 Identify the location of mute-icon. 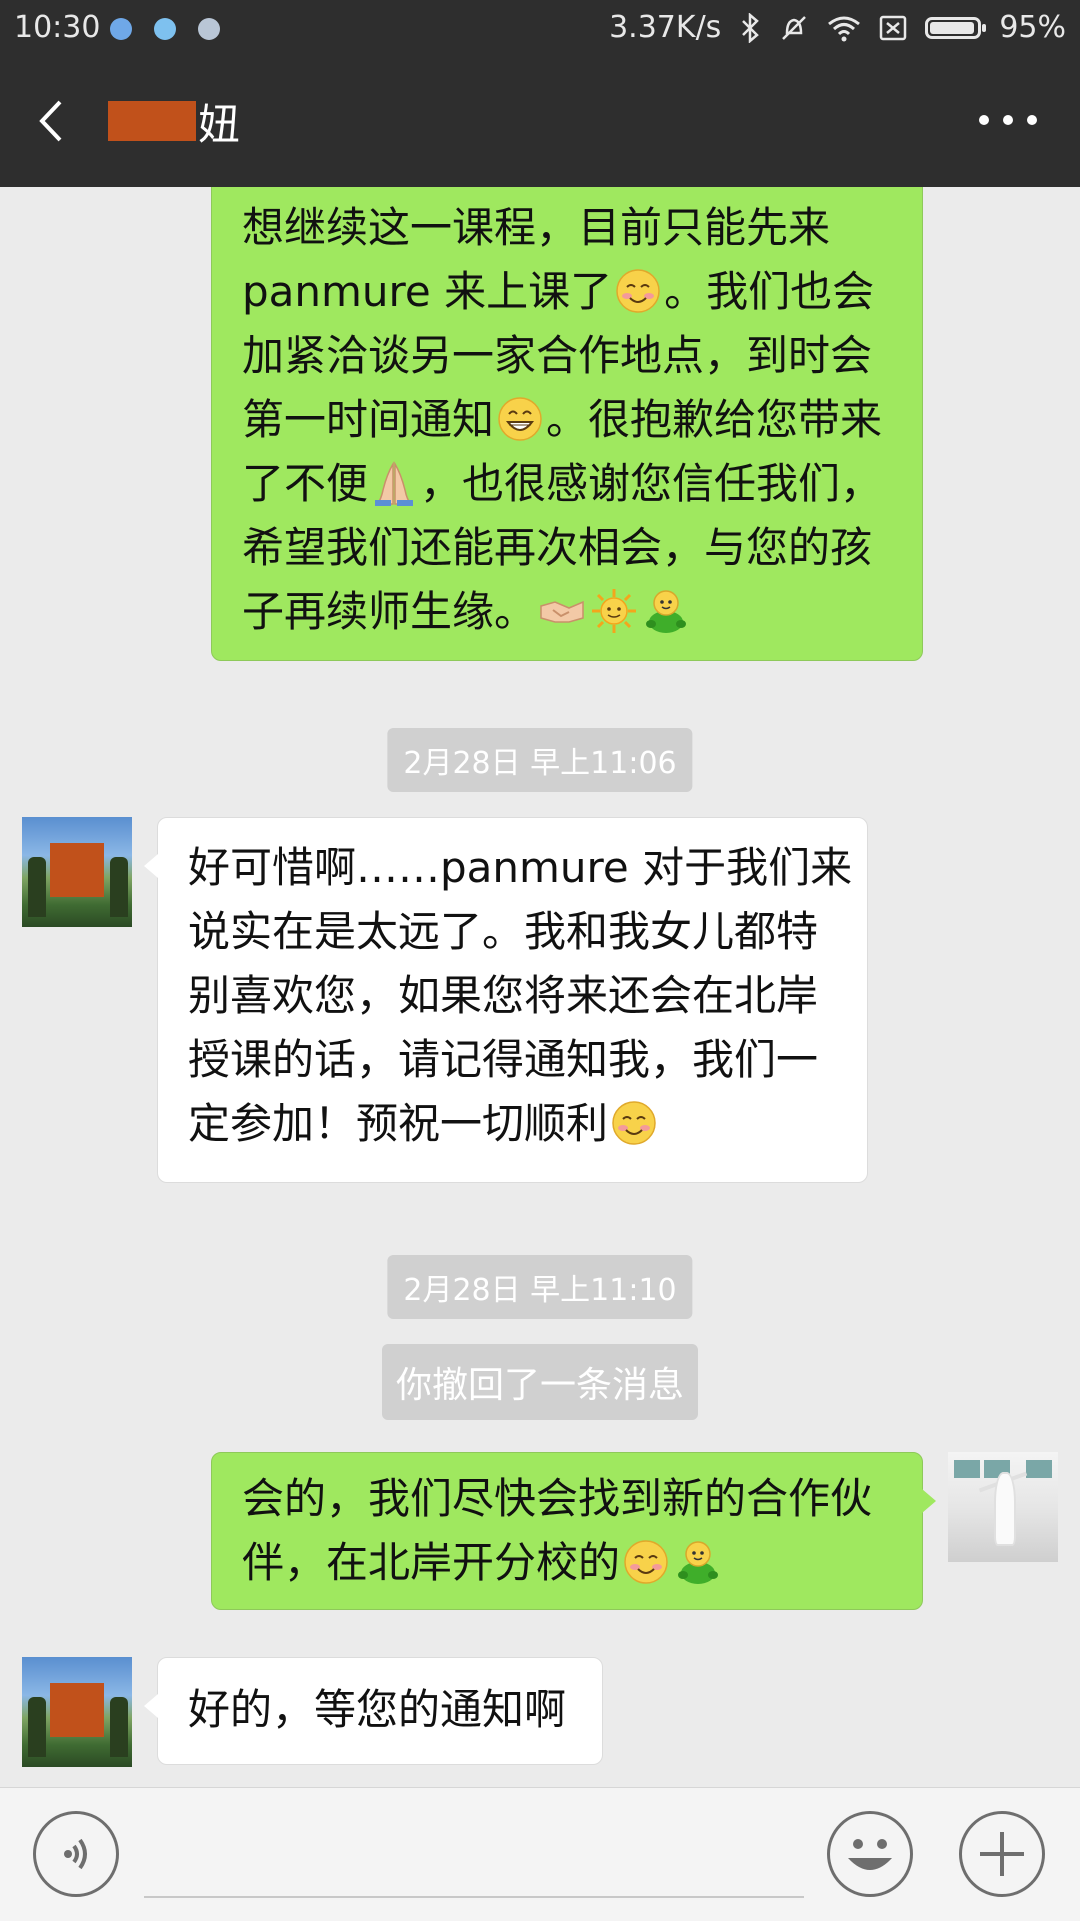
(794, 27).